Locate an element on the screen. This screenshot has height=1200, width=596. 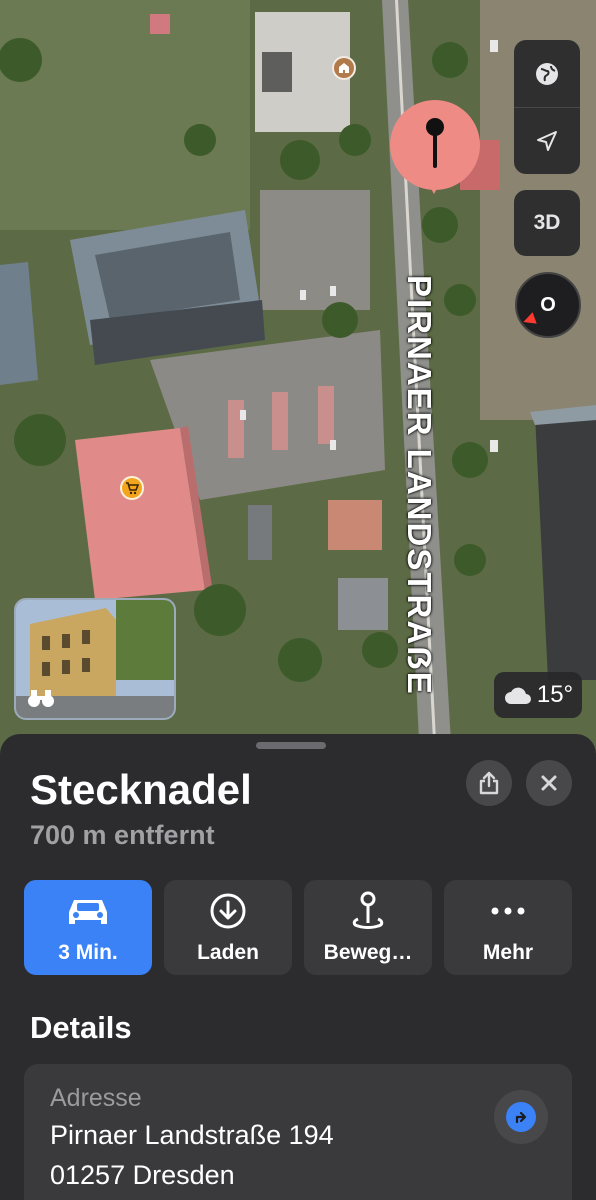
weather-badge: 15° is located at coordinates (538, 695).